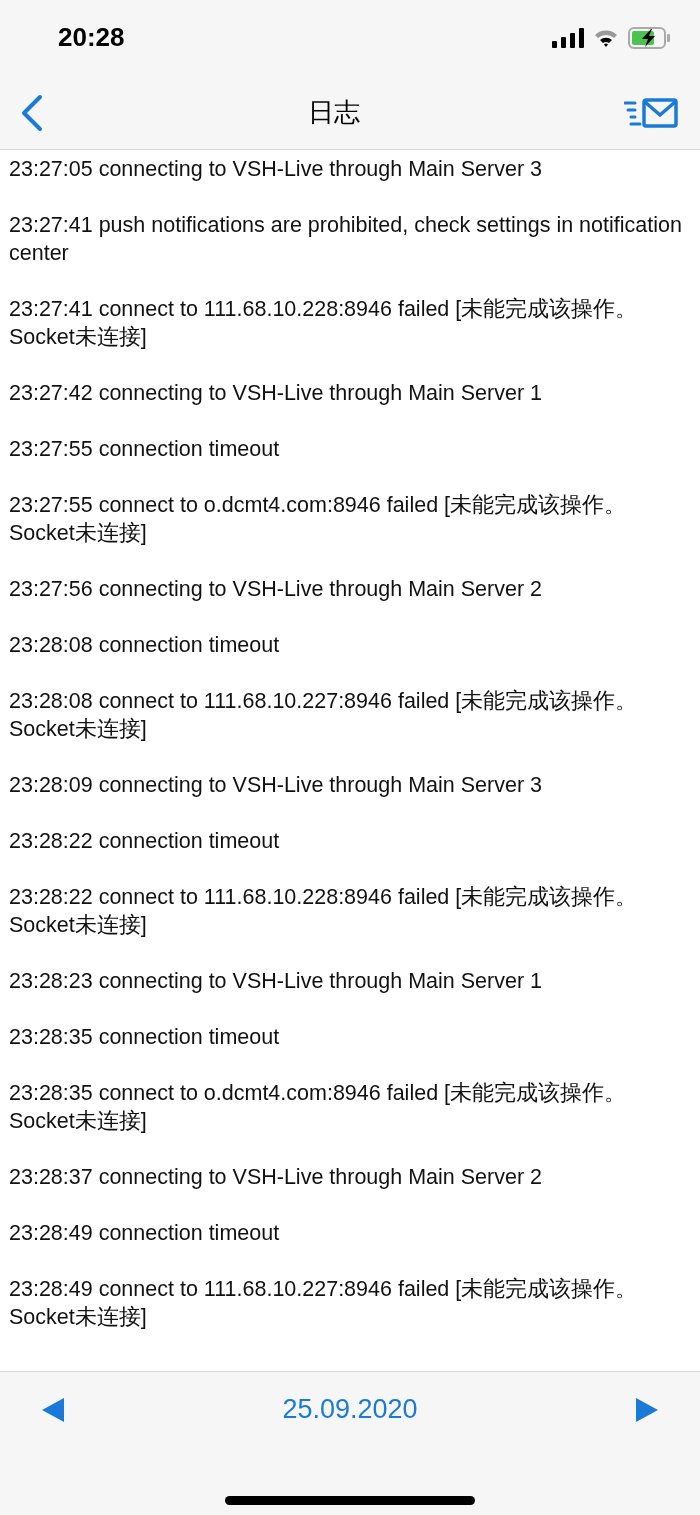 The width and height of the screenshot is (700, 1515). What do you see at coordinates (318, 519) in the screenshot?
I see `log-entry: 23:27:55 connect to o.dcmt4.com:8946 failed [未能完成该操作。Socket未连接]` at bounding box center [318, 519].